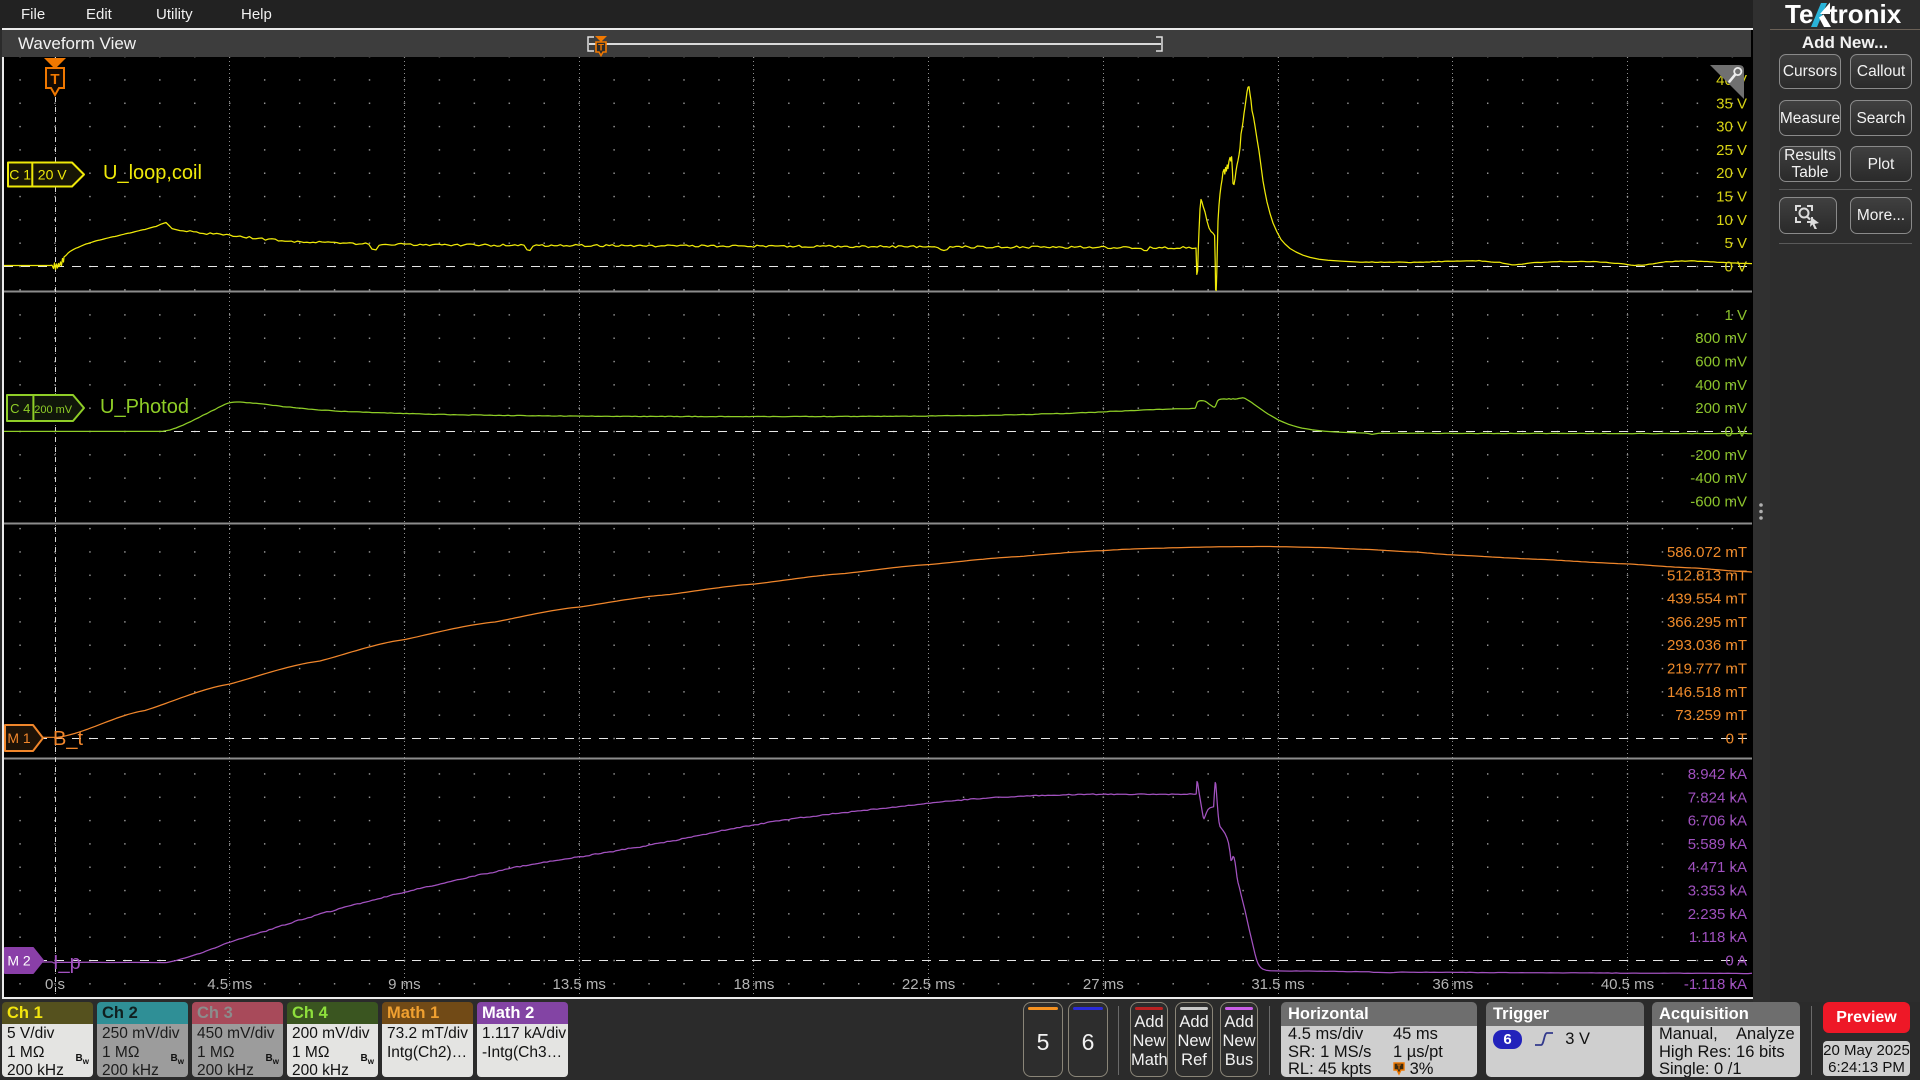 This screenshot has width=1920, height=1080. What do you see at coordinates (1627, 984) in the screenshot?
I see `svg-text: 40.5 ms` at bounding box center [1627, 984].